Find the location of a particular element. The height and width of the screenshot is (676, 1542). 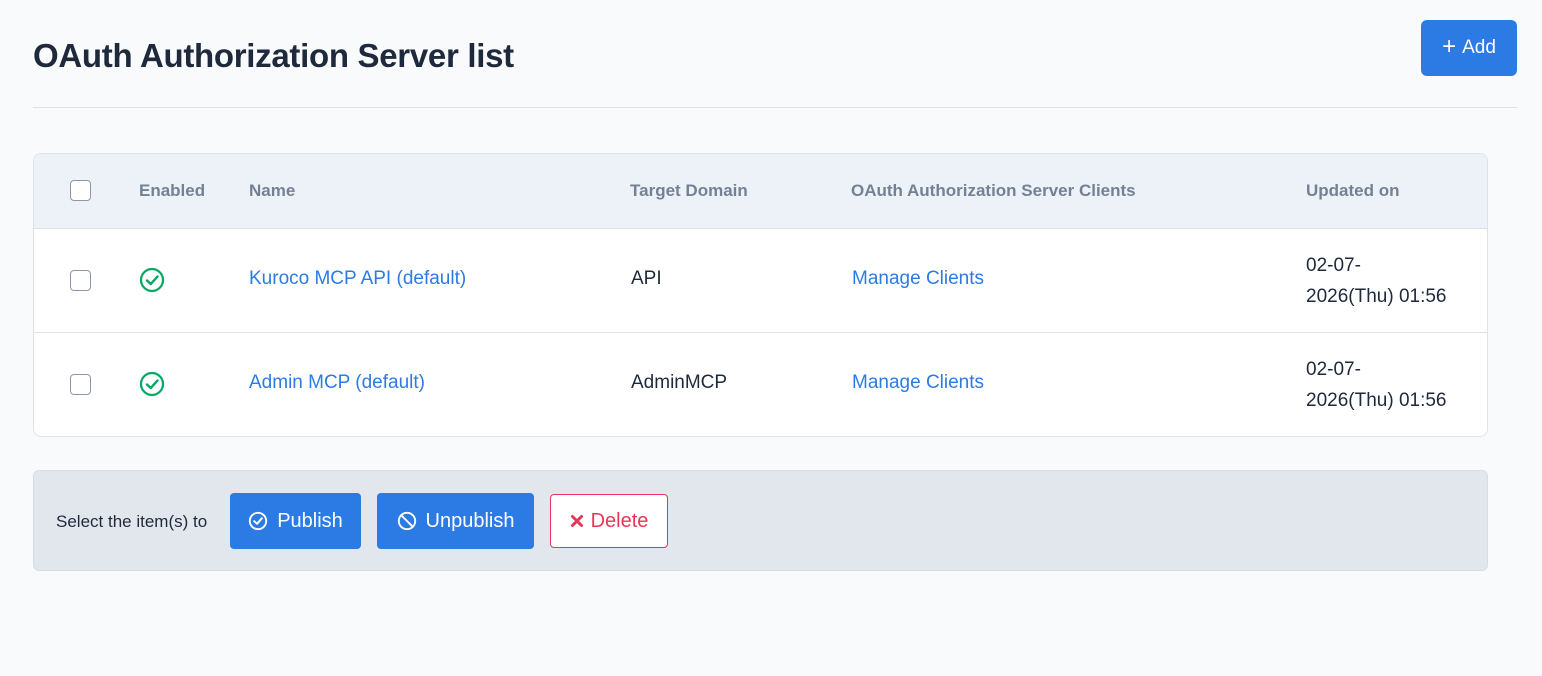

column-header-updated-on: Updated on is located at coordinates (1353, 191).